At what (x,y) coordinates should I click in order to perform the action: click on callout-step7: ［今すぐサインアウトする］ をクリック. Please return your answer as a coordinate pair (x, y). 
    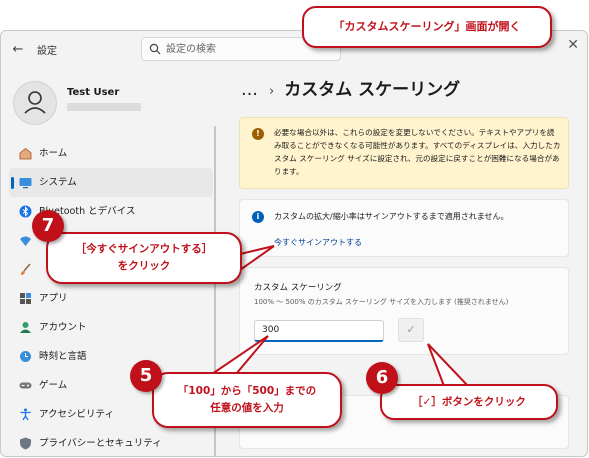
    Looking at the image, I should click on (144, 258).